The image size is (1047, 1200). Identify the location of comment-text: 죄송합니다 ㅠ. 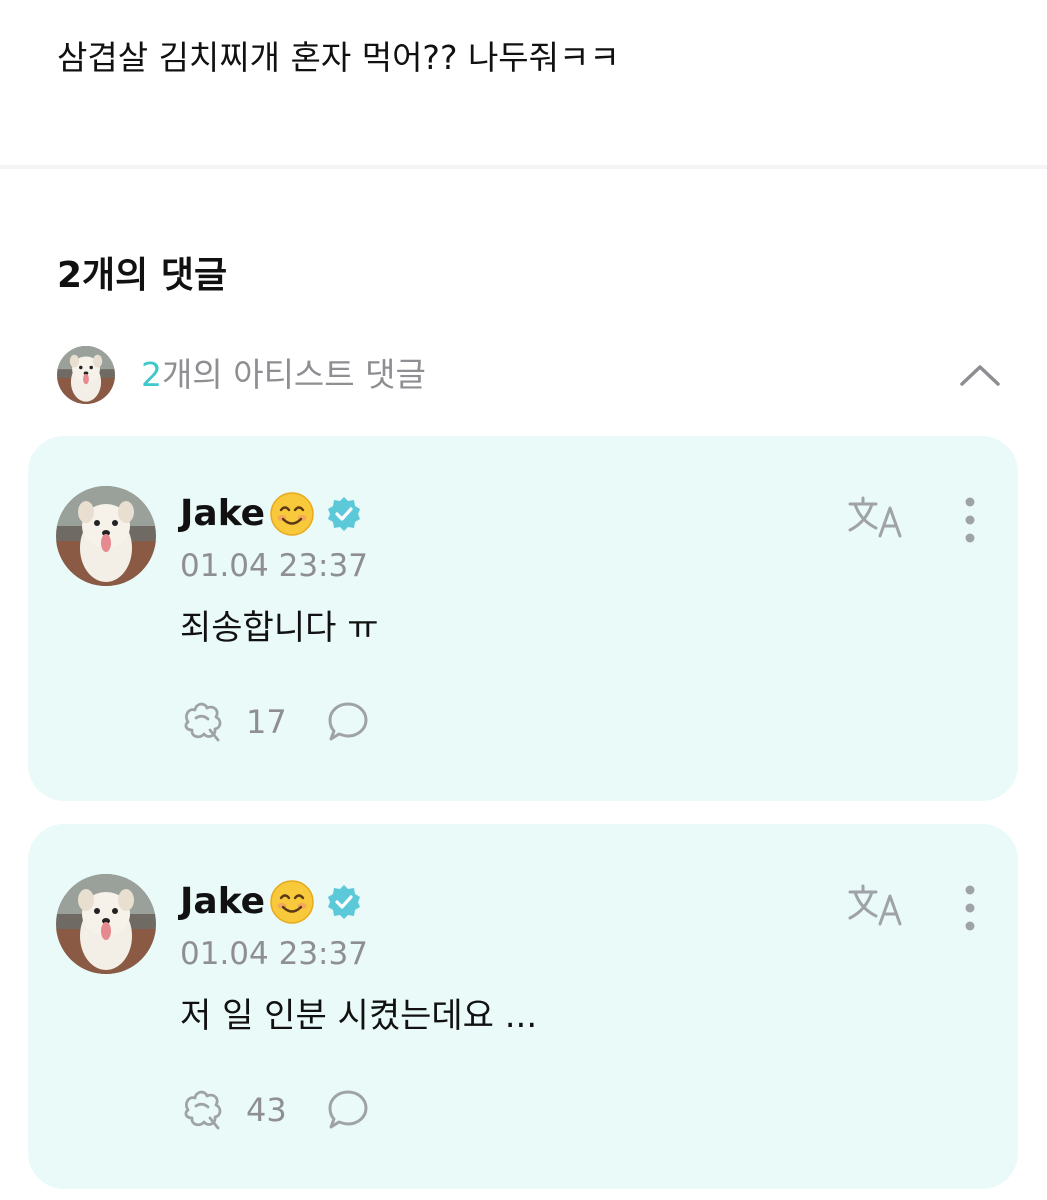
(279, 628).